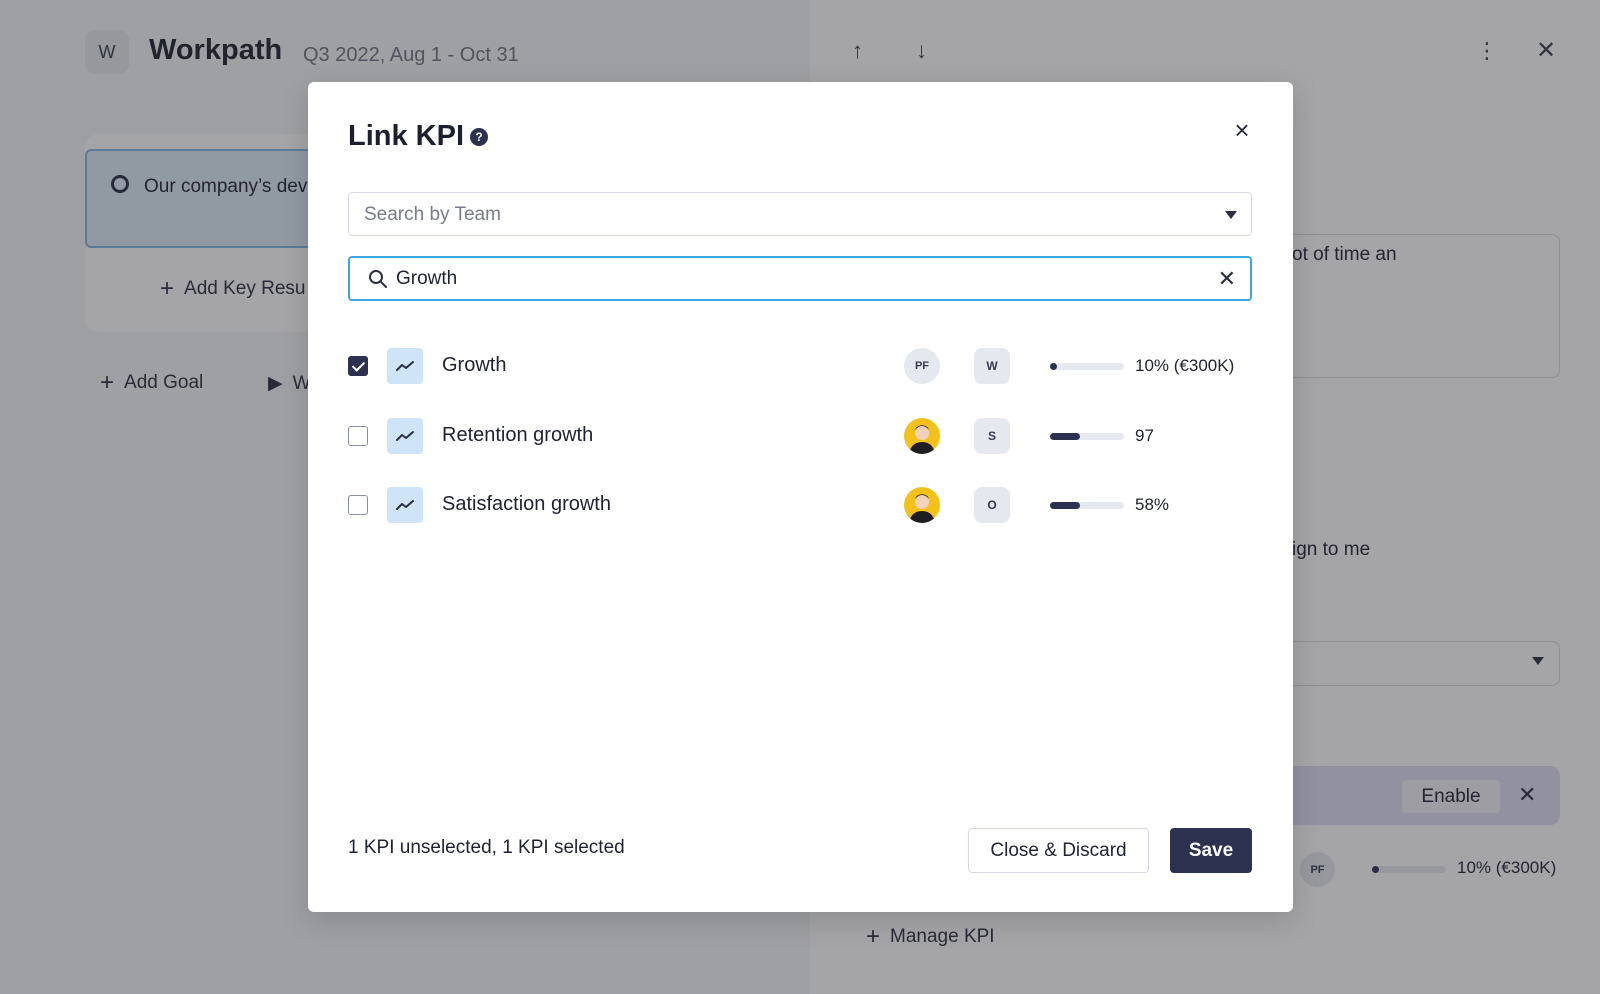 The image size is (1600, 994). What do you see at coordinates (479, 137) in the screenshot?
I see `help-icon: ?` at bounding box center [479, 137].